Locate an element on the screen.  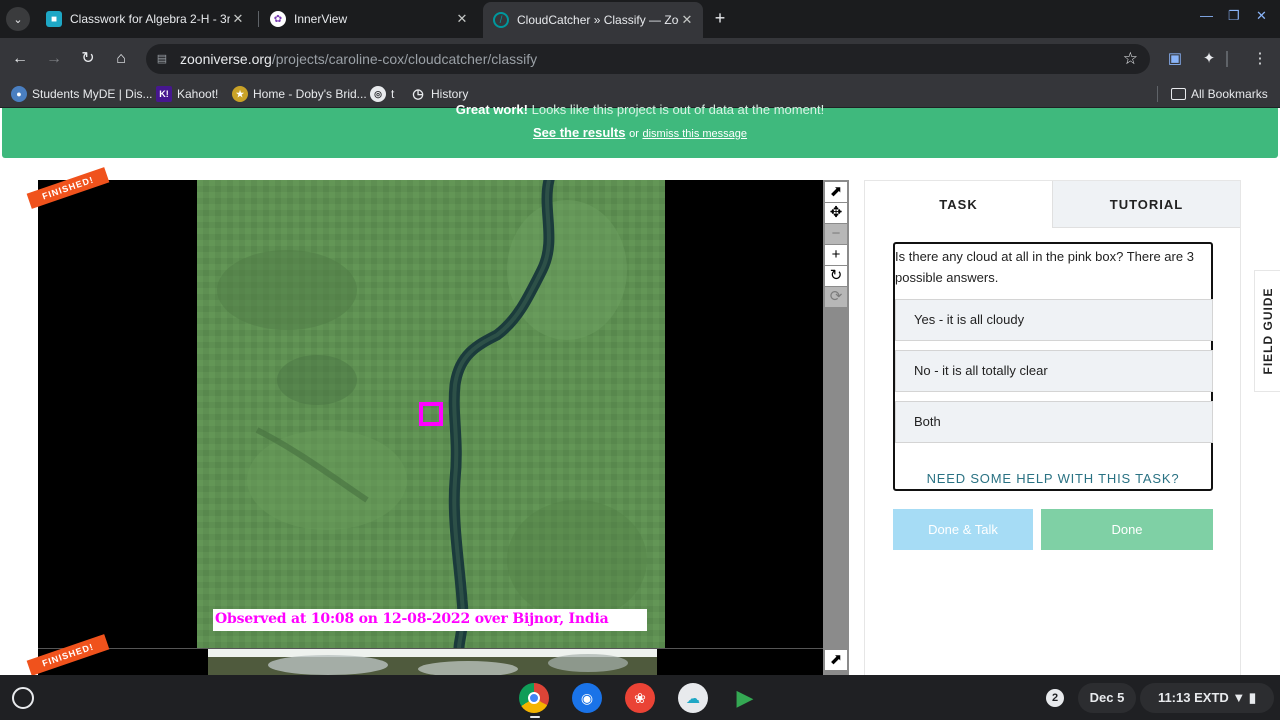
os-shelf: ◉ ❀ ☁ ▶ 2 Dec 5 11:13 EXTD ▼ ▮ is located at coordinates (640, 697).